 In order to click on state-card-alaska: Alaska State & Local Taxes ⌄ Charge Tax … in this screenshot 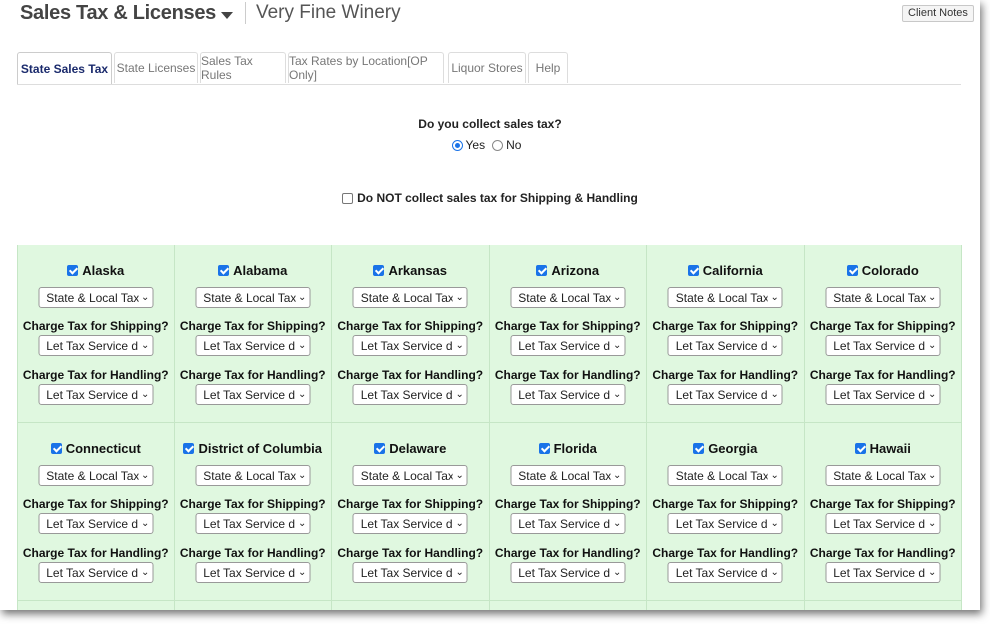, I will do `click(96, 334)`.